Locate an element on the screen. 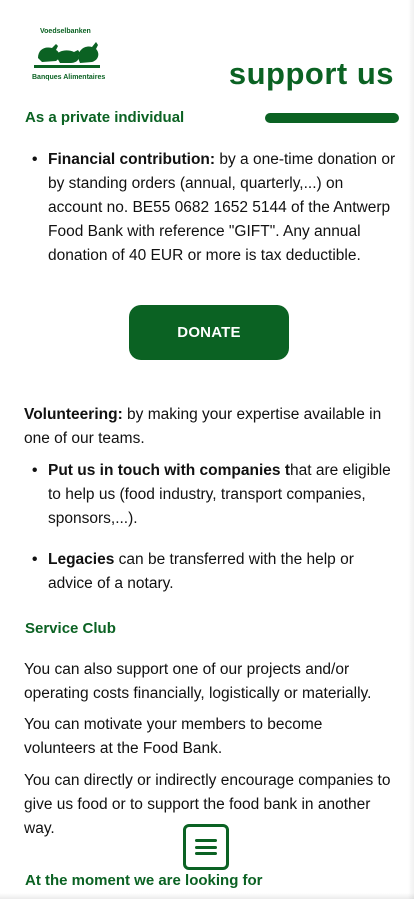  logo-animals-icon is located at coordinates (67, 55).